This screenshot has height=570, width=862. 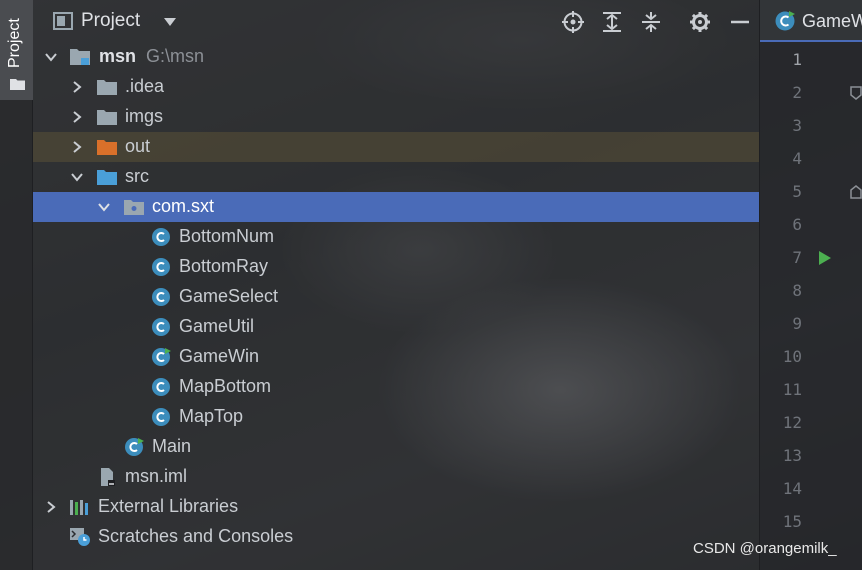 I want to click on tree-node-label: com.sxt, so click(x=183, y=206).